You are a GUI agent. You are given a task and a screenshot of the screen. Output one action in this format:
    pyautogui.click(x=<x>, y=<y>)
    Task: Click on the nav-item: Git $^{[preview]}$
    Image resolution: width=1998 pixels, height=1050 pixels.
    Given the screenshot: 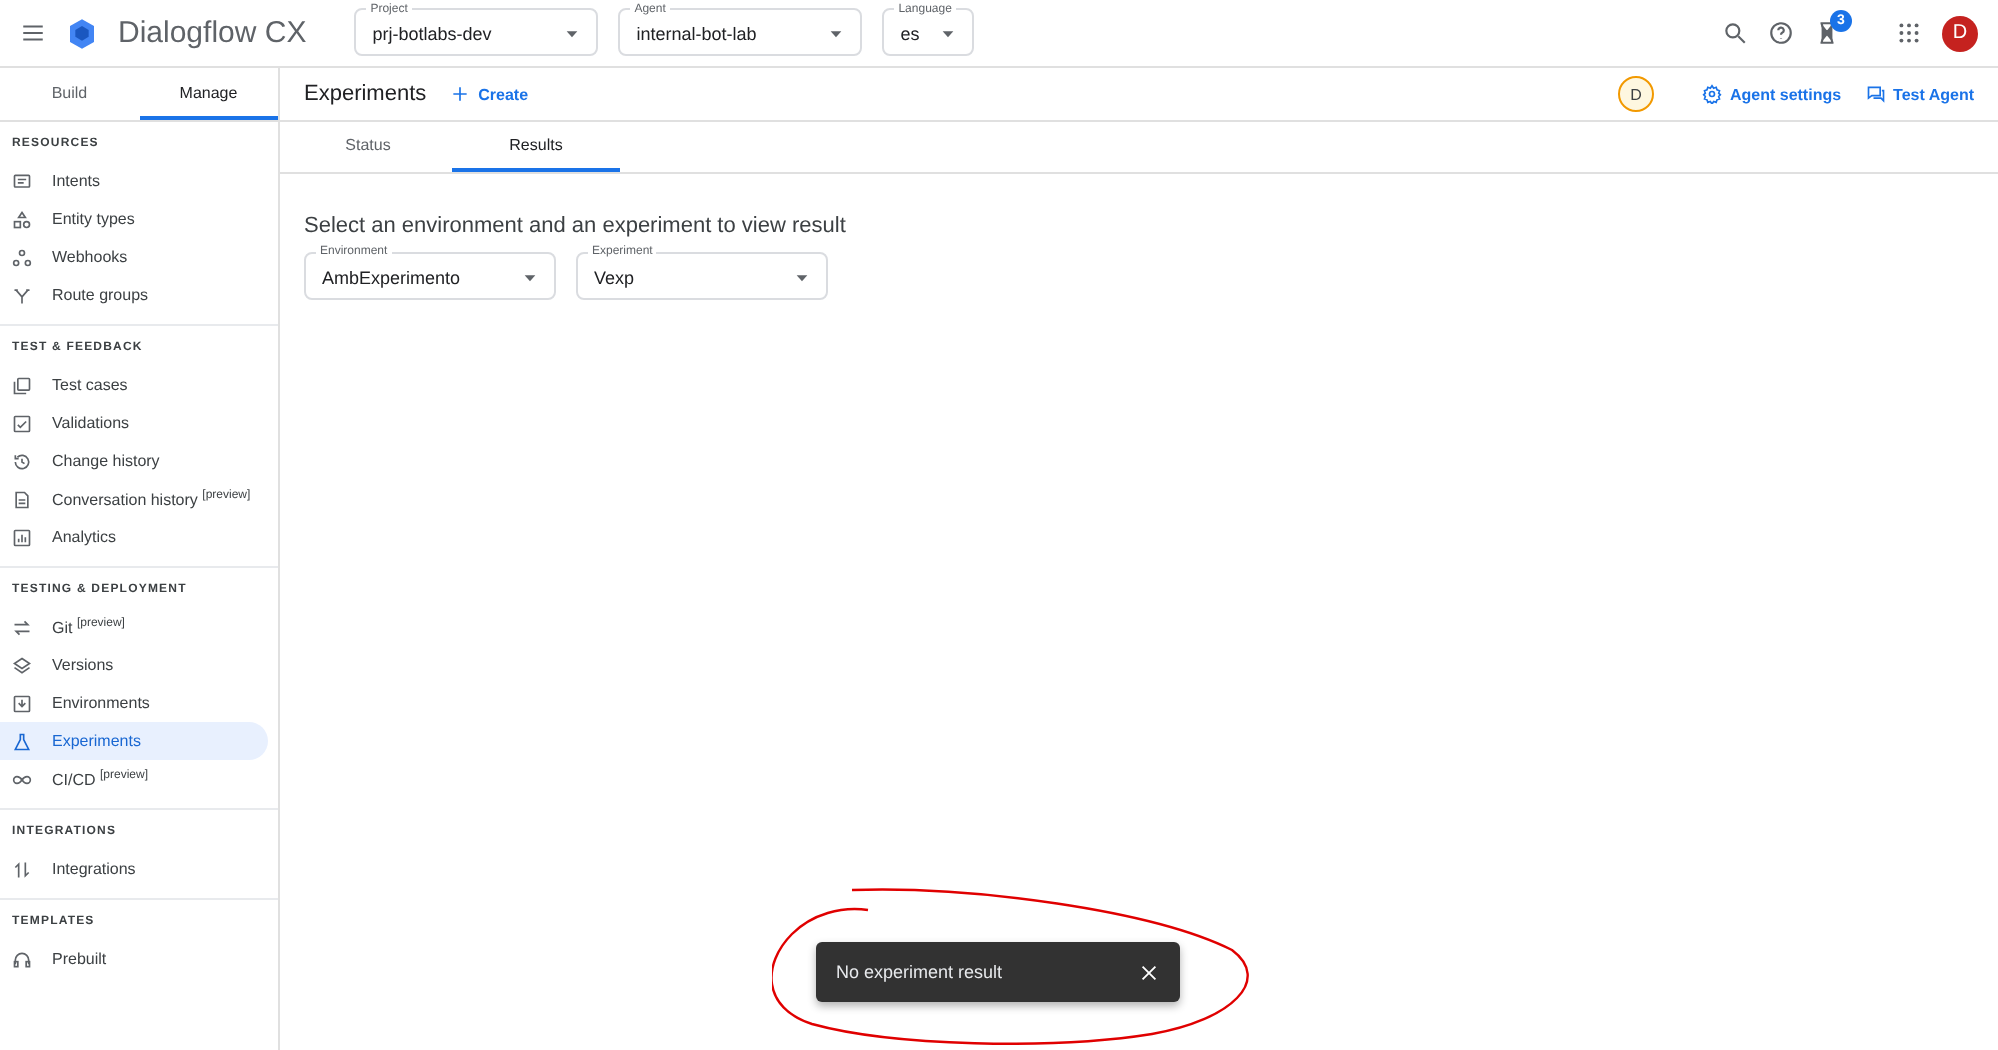 What is the action you would take?
    pyautogui.click(x=134, y=627)
    